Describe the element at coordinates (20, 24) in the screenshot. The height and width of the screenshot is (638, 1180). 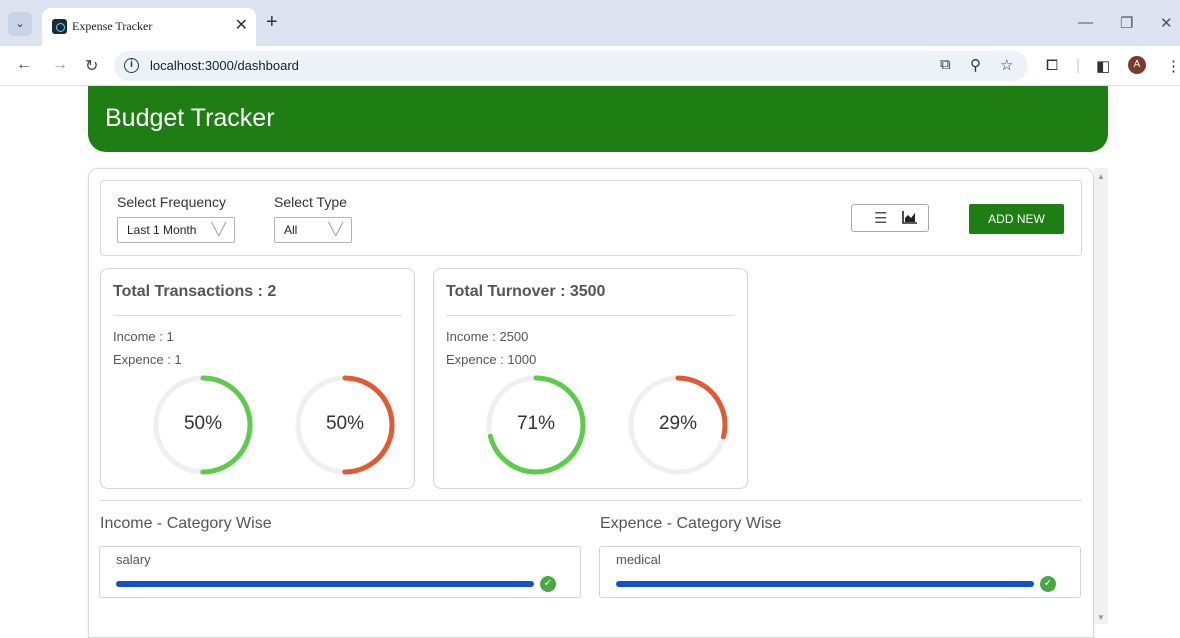
I see `tab-search-chevron-icon: ⌄` at that location.